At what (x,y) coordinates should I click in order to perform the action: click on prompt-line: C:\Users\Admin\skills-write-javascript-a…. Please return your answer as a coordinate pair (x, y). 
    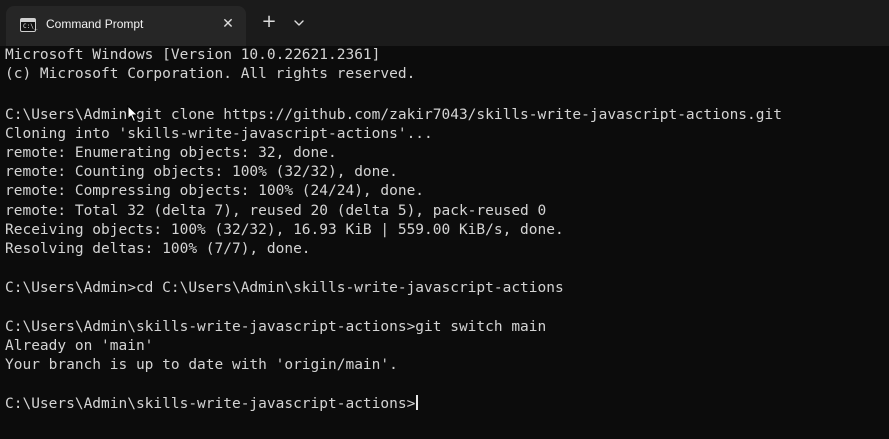
    Looking at the image, I should click on (212, 404).